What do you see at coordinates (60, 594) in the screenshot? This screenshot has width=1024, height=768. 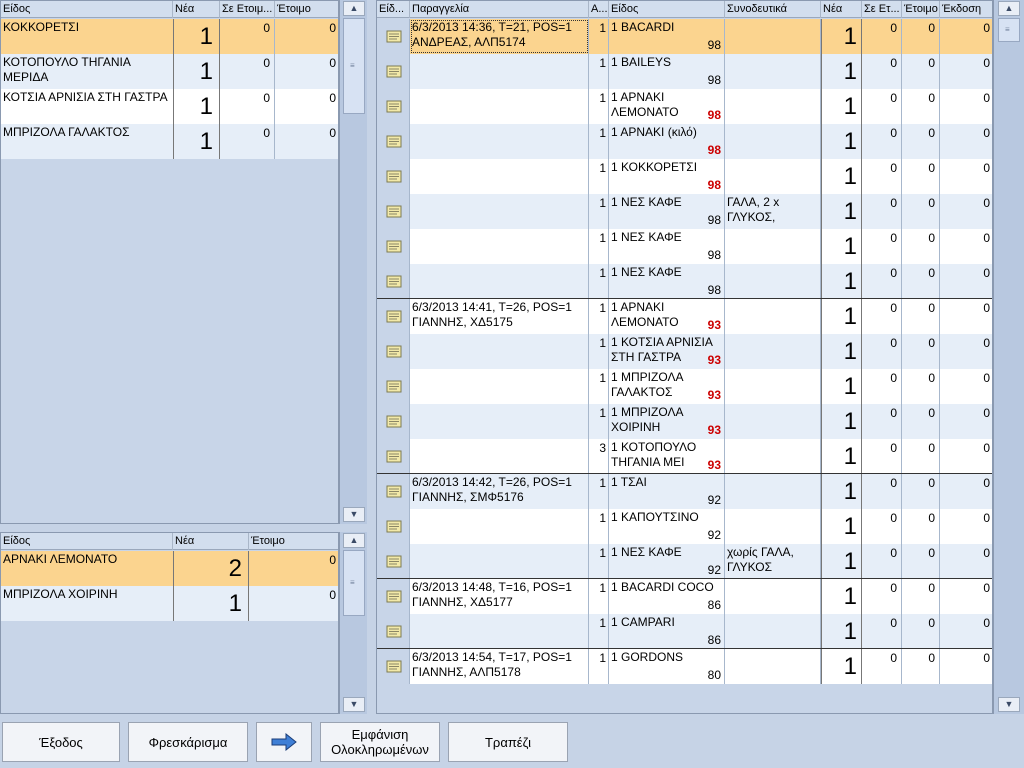 I see `item-name: ΜΠΡΙΖΟΛΑ ΧΟΙΡΙΝΗ` at bounding box center [60, 594].